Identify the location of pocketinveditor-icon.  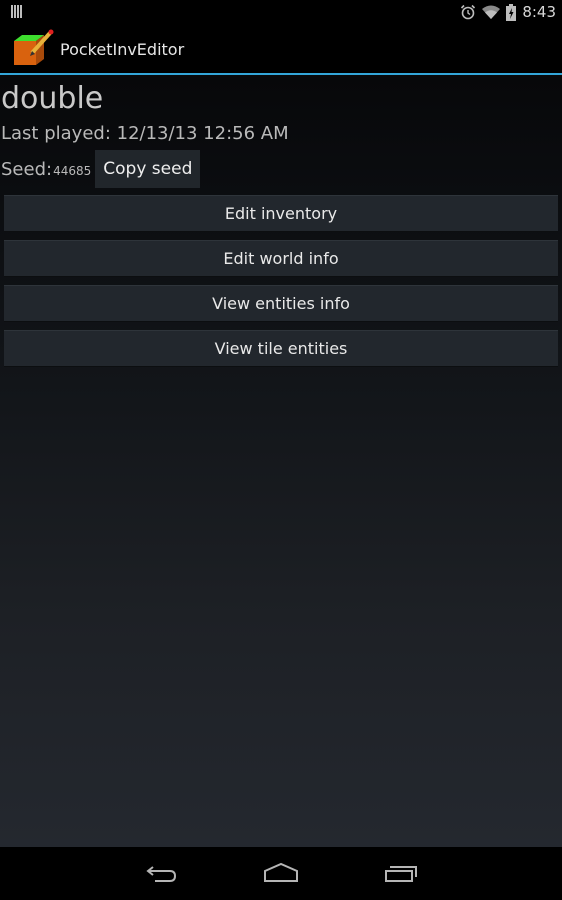
(34, 49).